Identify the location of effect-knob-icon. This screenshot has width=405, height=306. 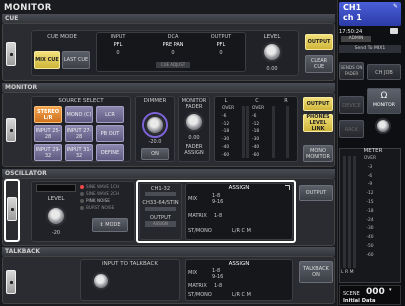
(383, 126).